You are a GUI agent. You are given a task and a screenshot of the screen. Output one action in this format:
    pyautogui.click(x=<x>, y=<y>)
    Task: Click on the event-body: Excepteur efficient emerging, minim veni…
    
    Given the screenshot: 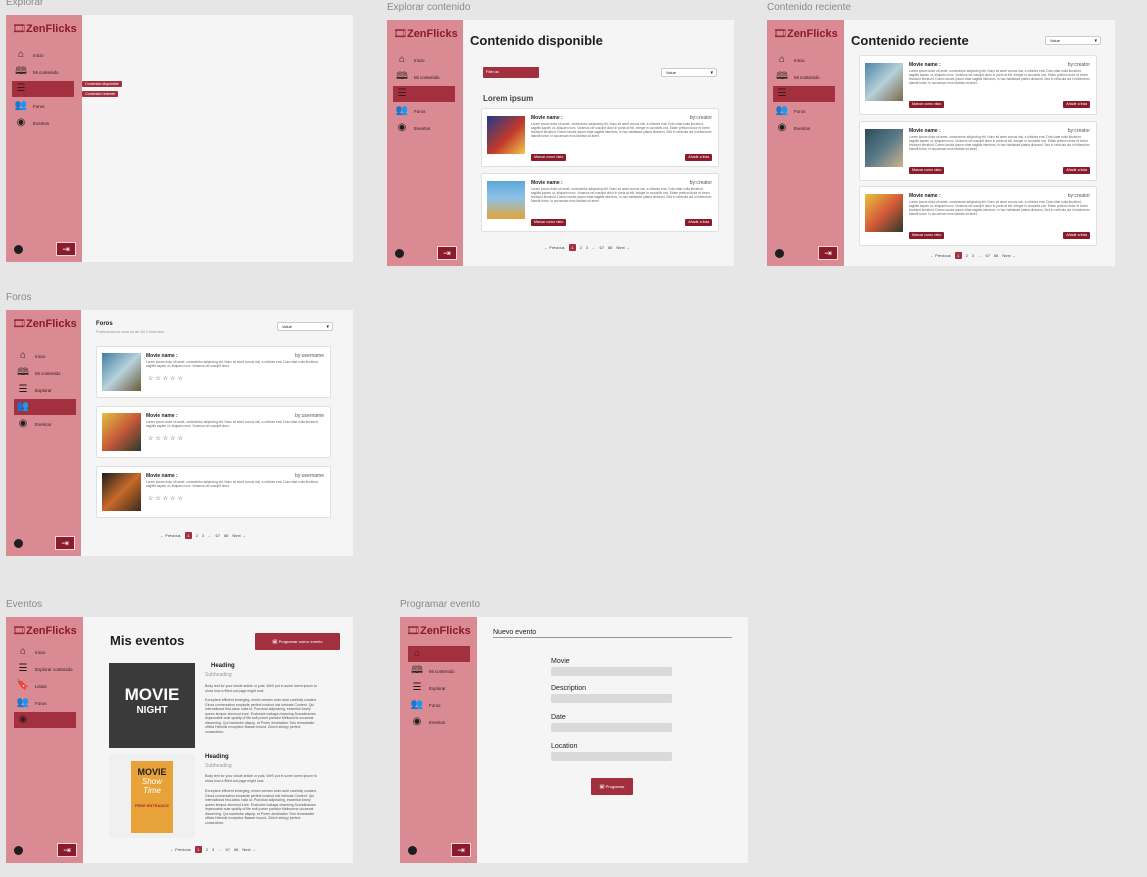 What is the action you would take?
    pyautogui.click(x=261, y=807)
    